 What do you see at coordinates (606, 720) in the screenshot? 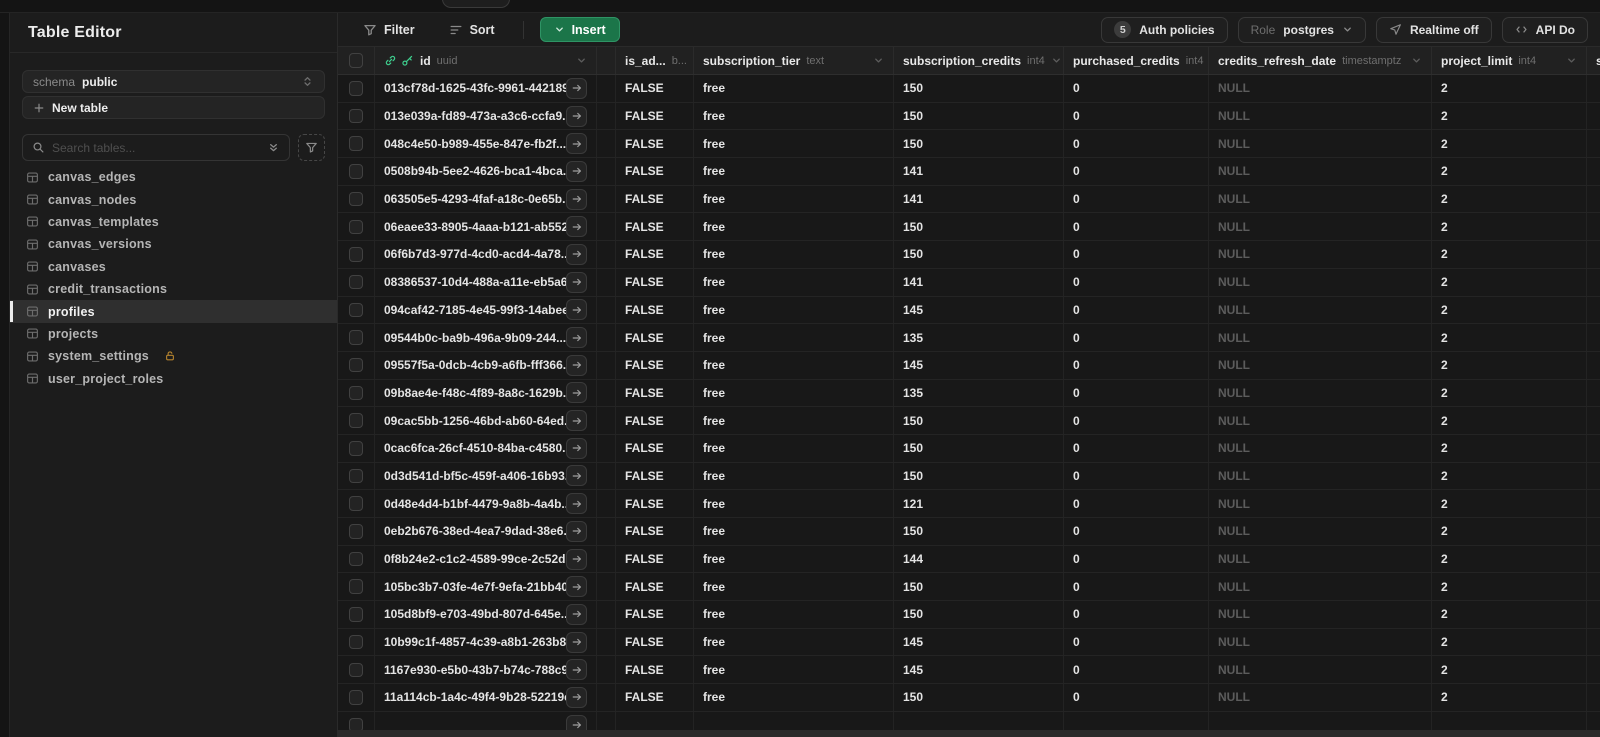
I see `grid-cell-sliver` at bounding box center [606, 720].